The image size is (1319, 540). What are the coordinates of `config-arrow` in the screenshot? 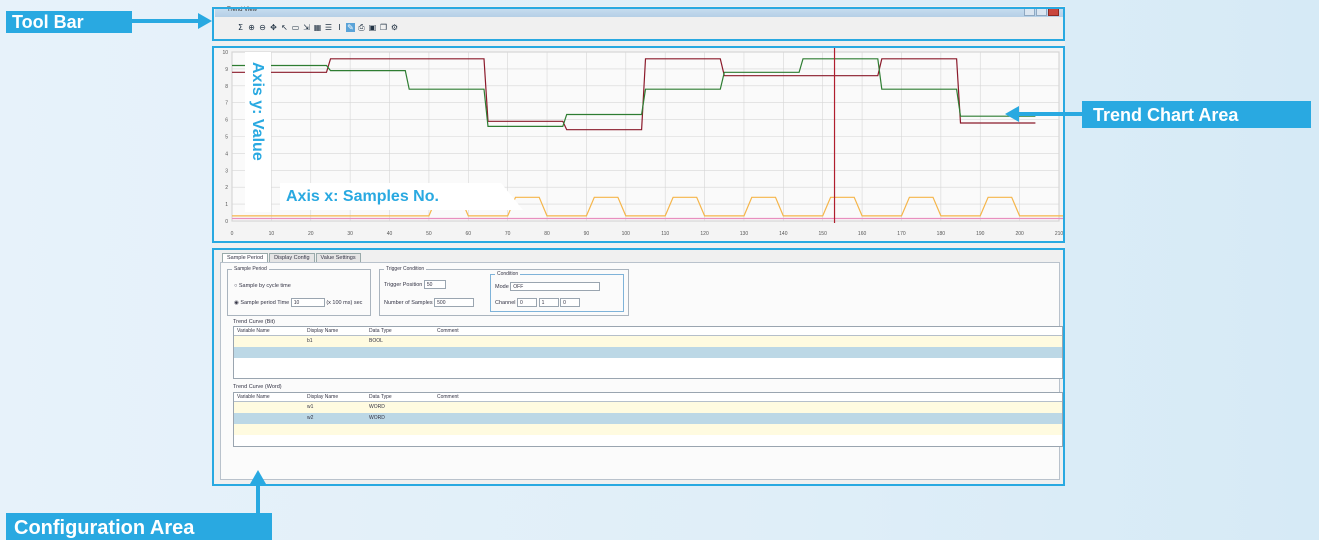 It's located at (258, 498).